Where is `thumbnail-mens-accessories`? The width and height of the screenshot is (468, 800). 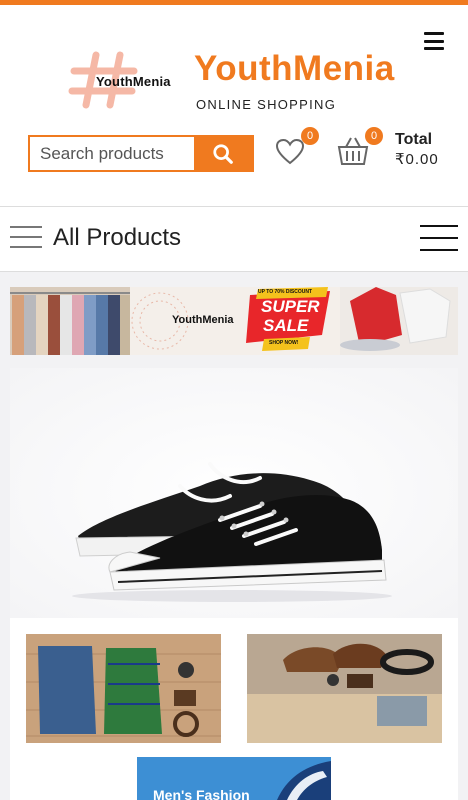 thumbnail-mens-accessories is located at coordinates (344, 688).